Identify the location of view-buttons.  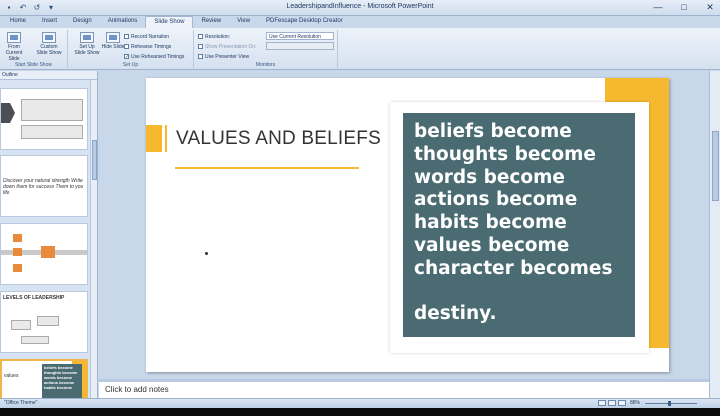
(612, 403).